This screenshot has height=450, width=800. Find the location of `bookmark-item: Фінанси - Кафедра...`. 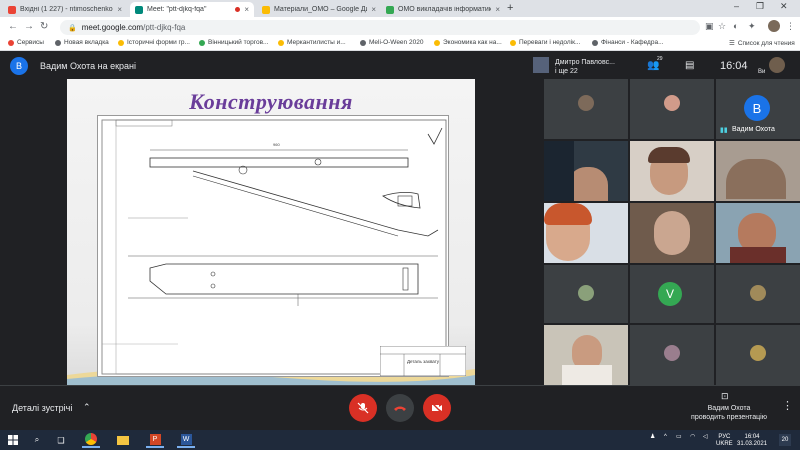

bookmark-item: Фінанси - Кафедра... is located at coordinates (628, 42).